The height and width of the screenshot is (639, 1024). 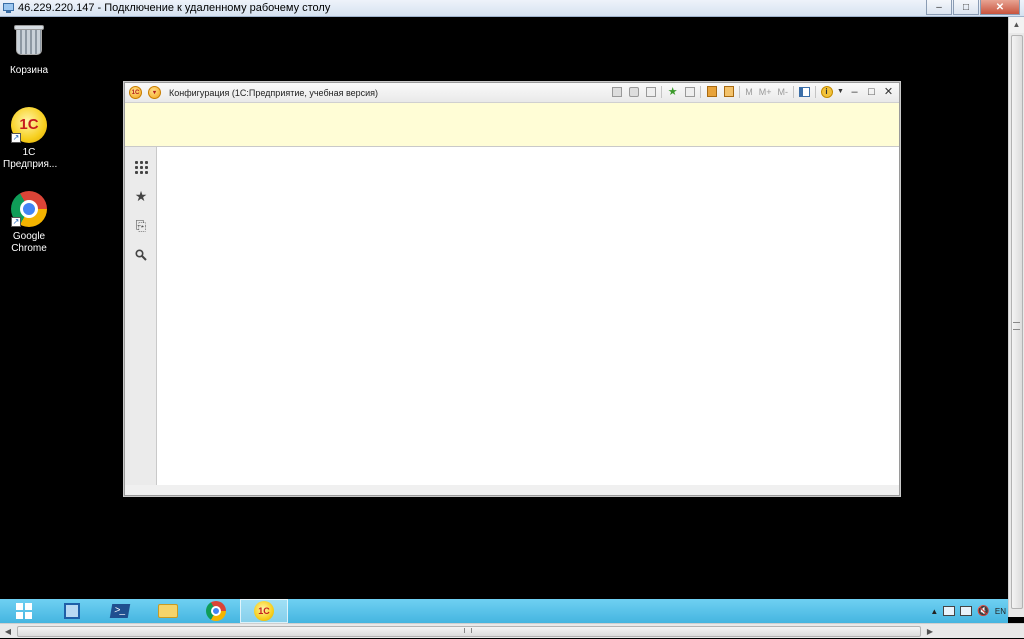 I want to click on taskbar-explorer, so click(x=168, y=611).